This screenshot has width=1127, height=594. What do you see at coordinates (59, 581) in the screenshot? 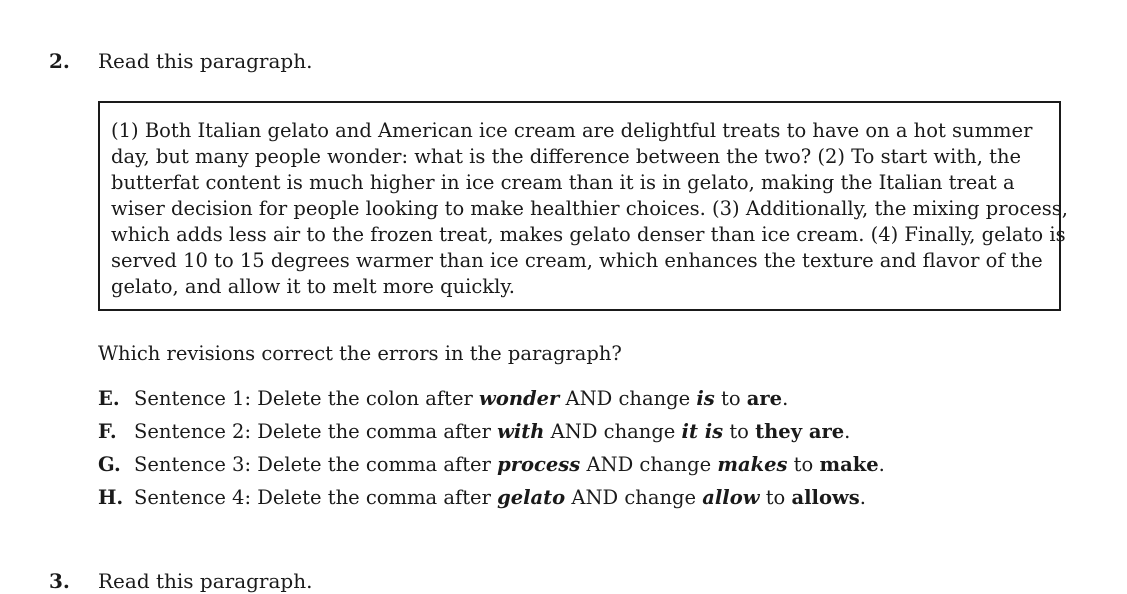
I see `next-question-number: 3.` at bounding box center [59, 581].